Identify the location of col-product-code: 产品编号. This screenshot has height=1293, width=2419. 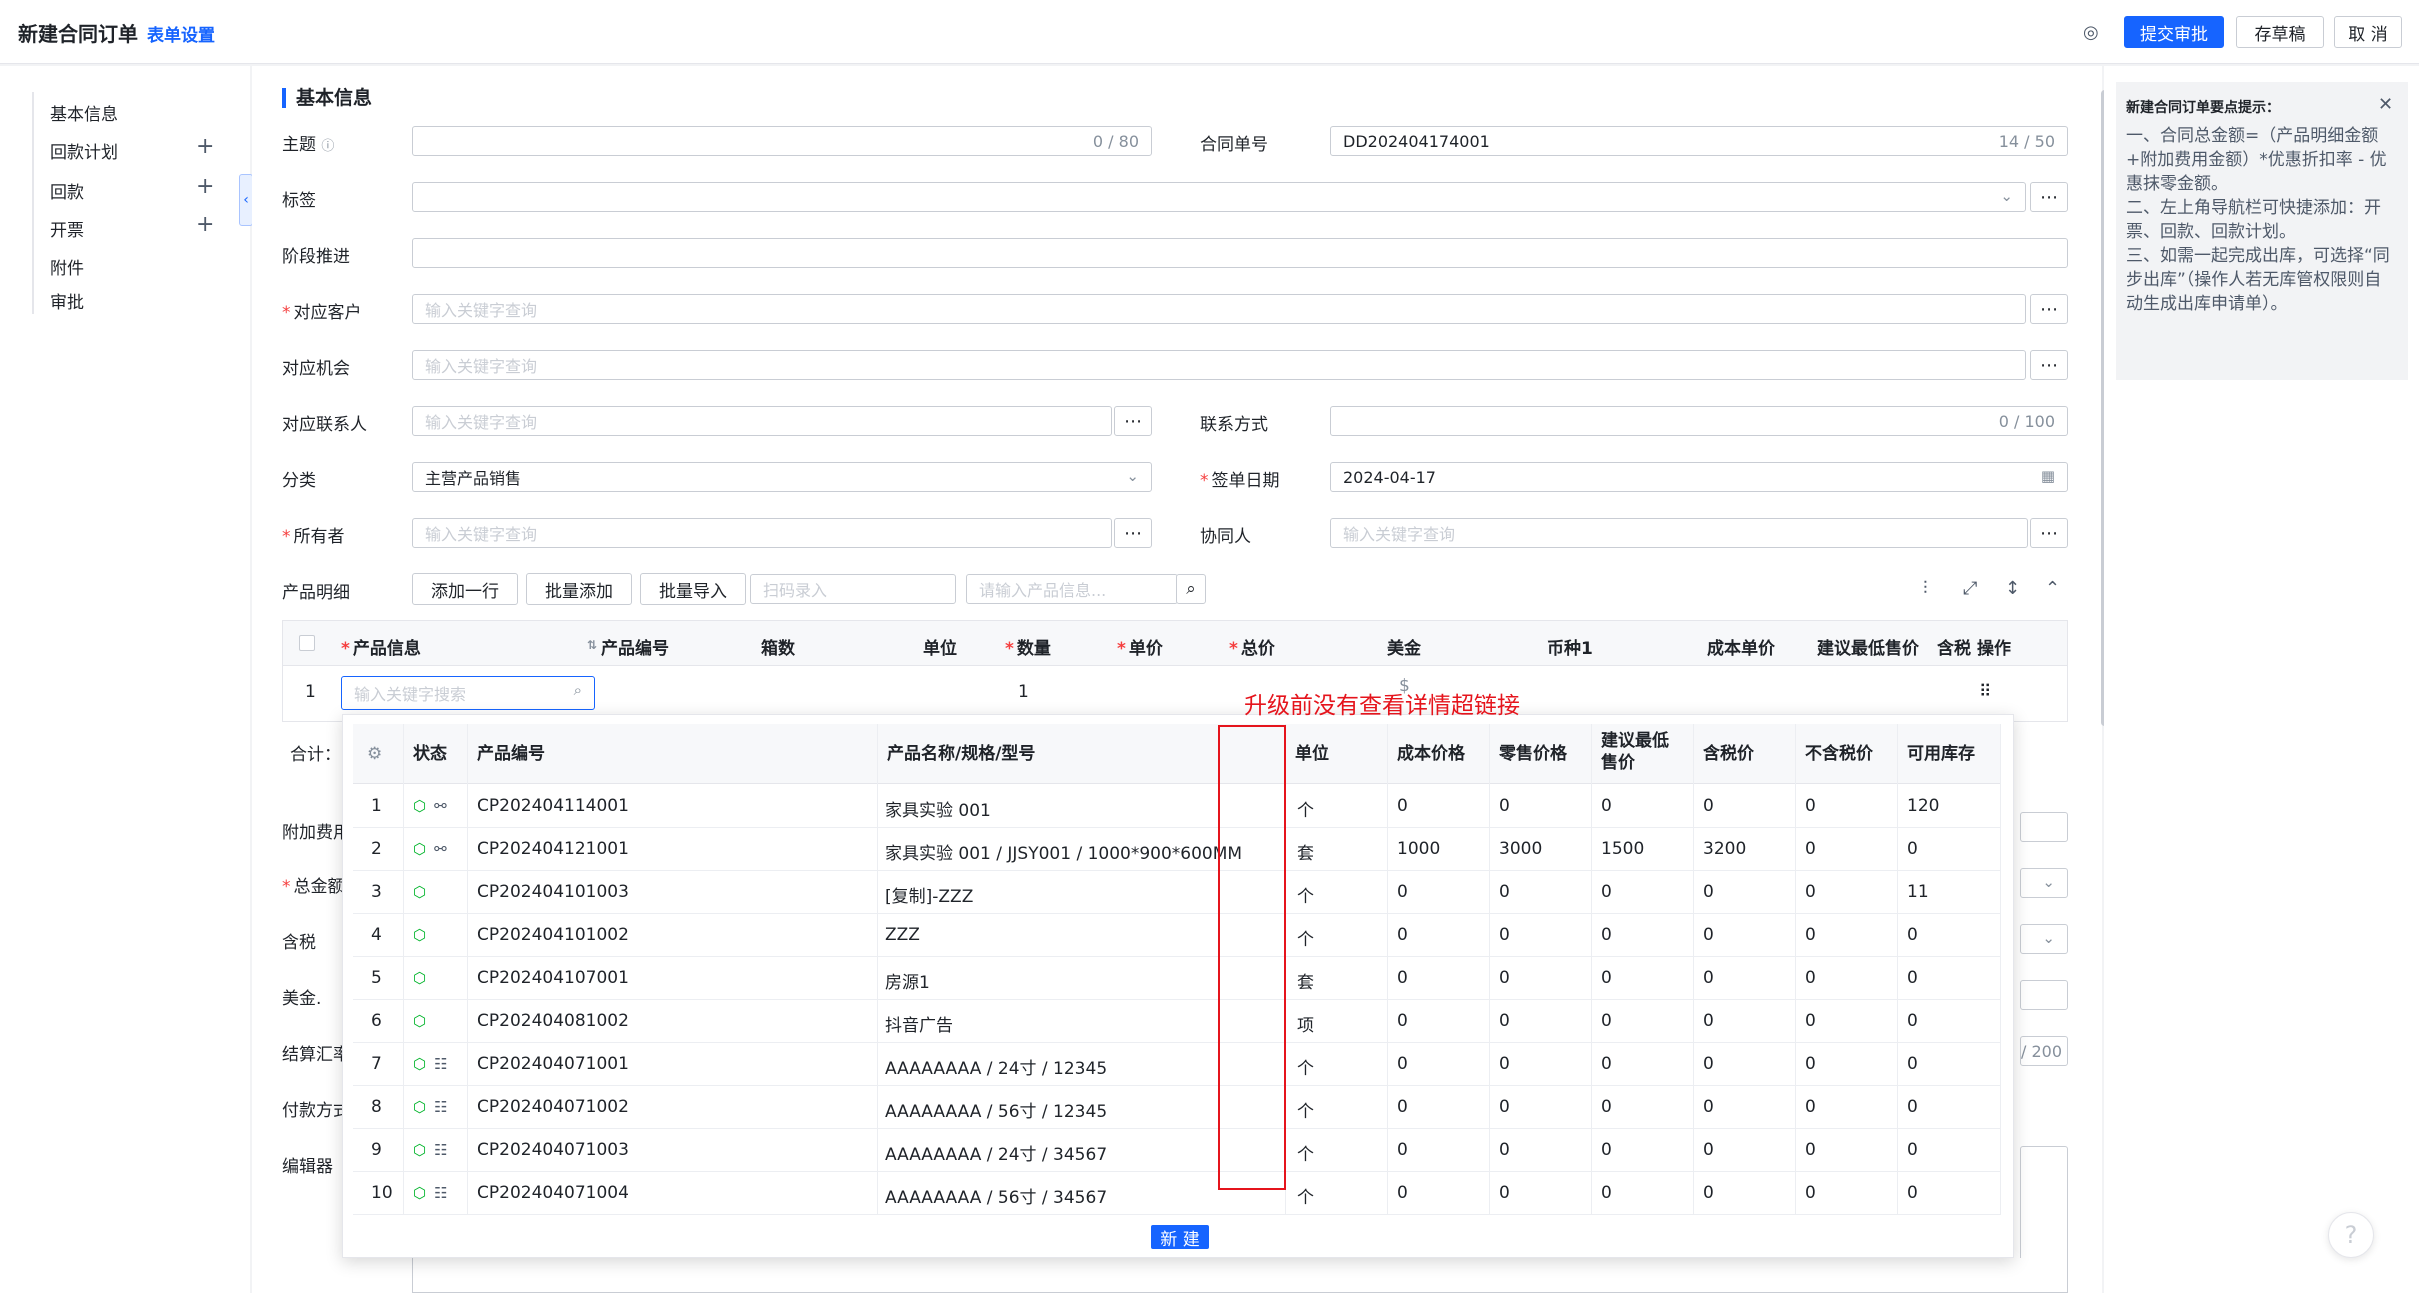
(635, 646).